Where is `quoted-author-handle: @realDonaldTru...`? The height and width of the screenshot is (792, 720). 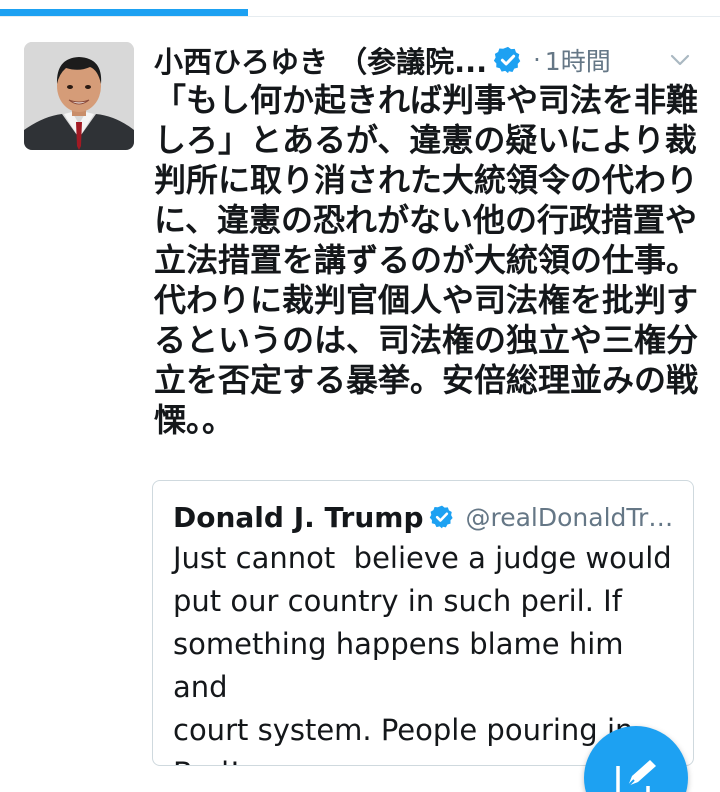 quoted-author-handle: @realDonaldTru... is located at coordinates (571, 517).